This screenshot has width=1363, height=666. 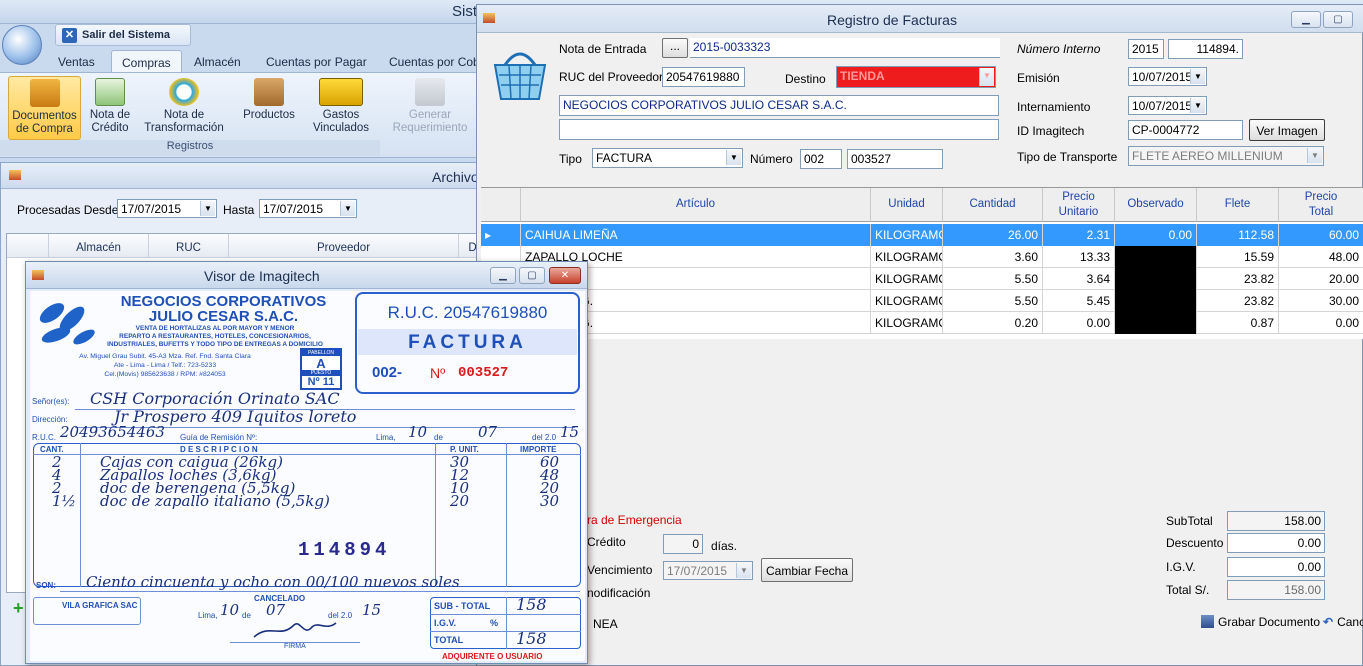 I want to click on numero-input: 003527, so click(x=895, y=159).